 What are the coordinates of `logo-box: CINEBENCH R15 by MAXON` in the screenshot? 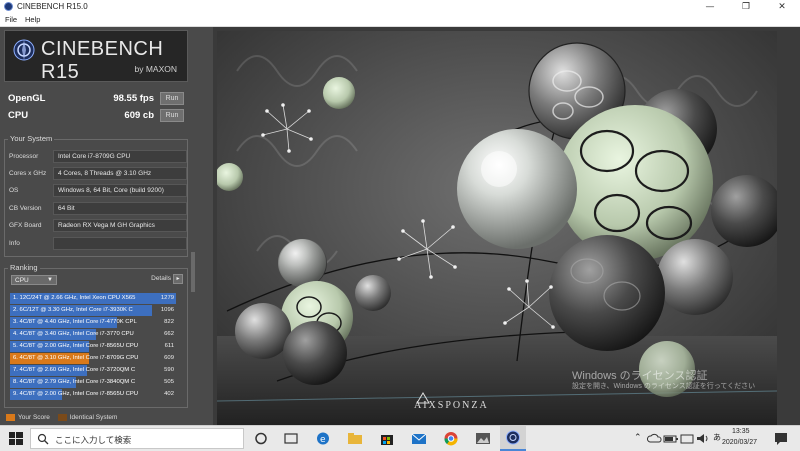 It's located at (96, 56).